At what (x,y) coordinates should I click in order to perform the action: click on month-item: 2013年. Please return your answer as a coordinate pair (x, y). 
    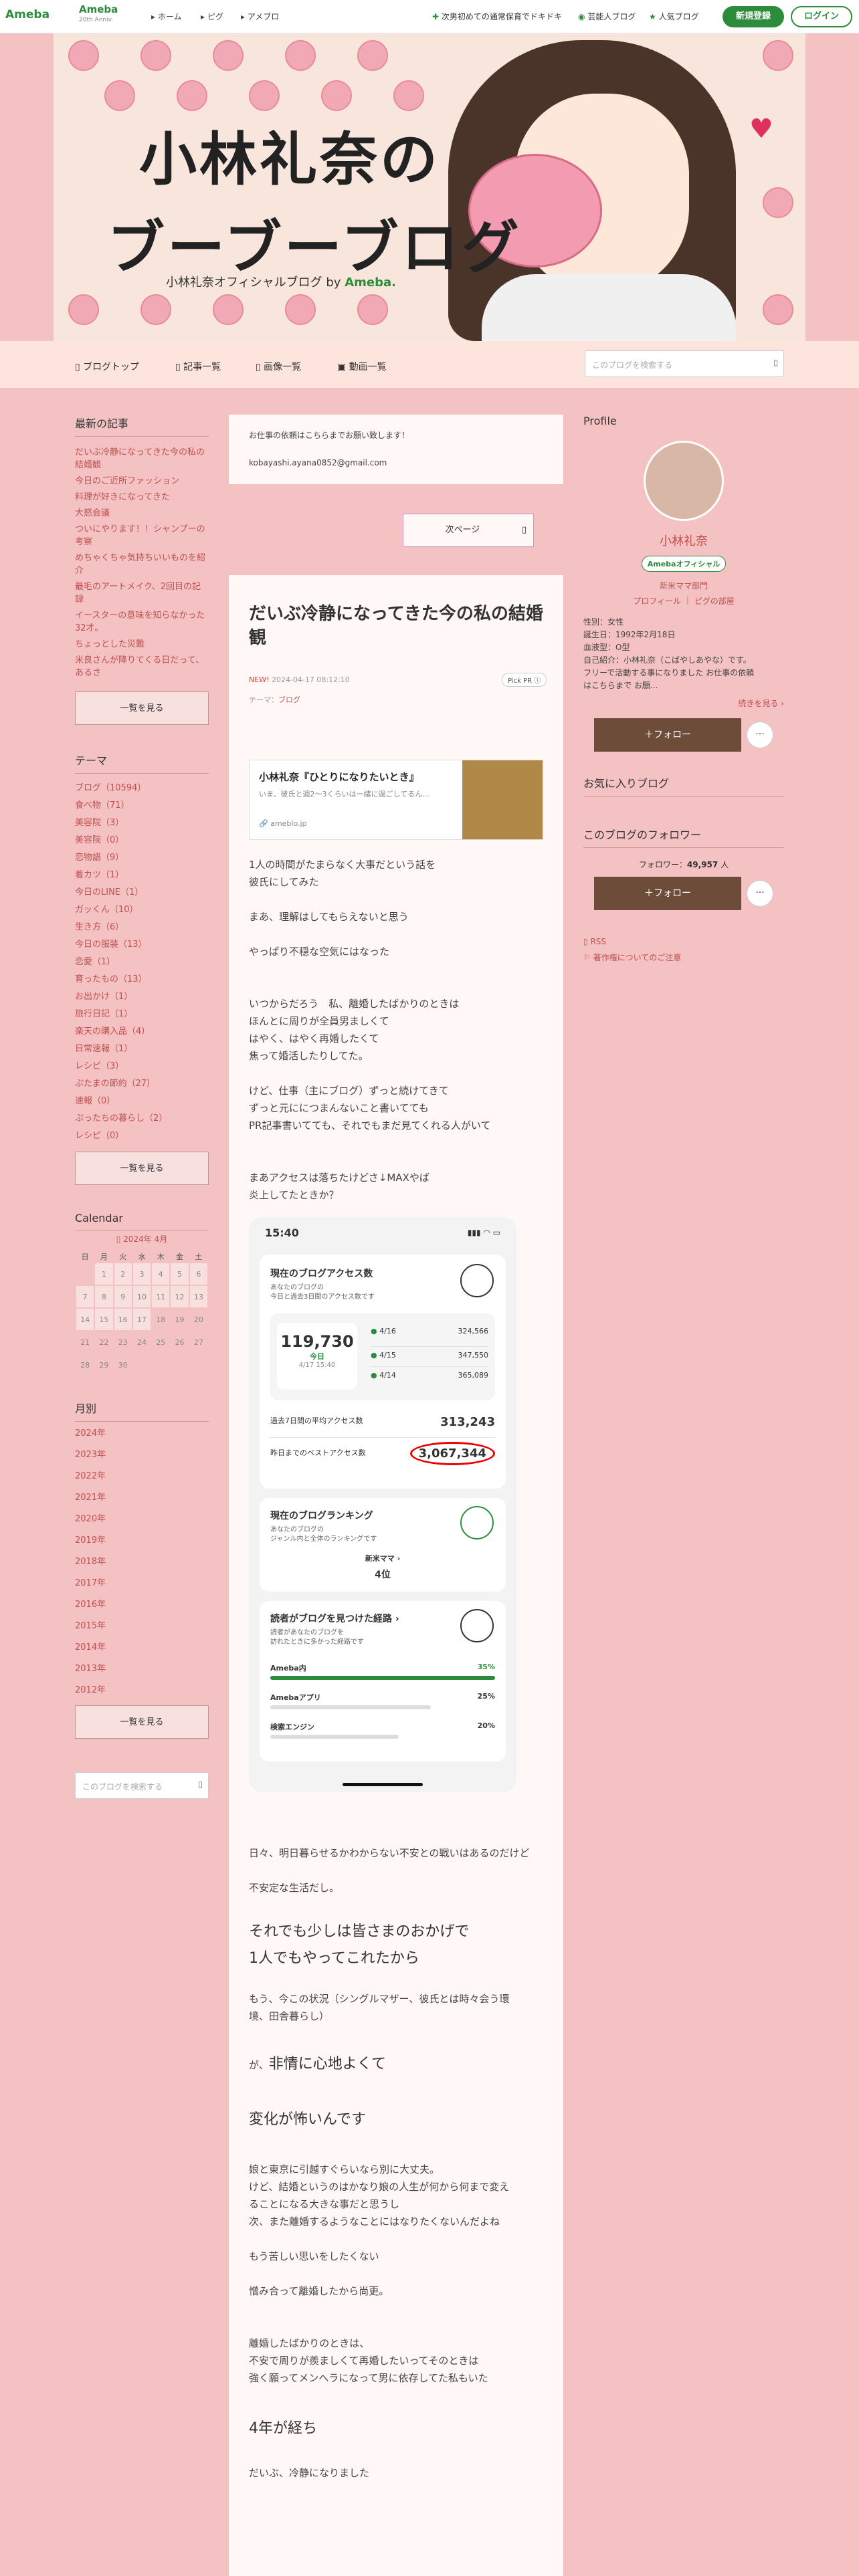
    Looking at the image, I should click on (142, 1669).